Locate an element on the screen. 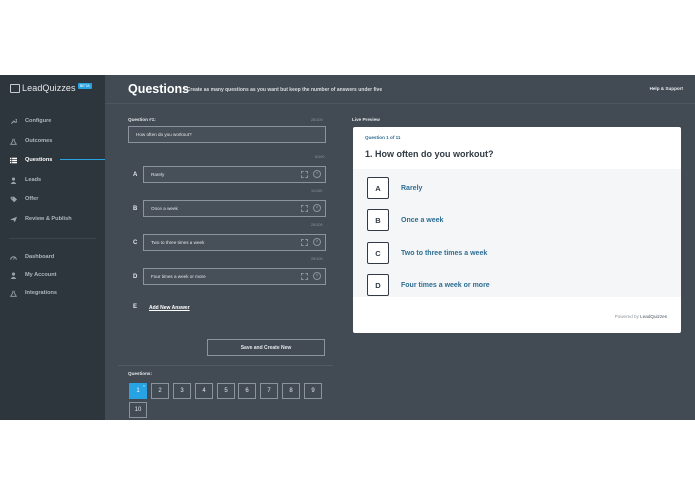 The width and height of the screenshot is (695, 494). send-icon is located at coordinates (13, 219).